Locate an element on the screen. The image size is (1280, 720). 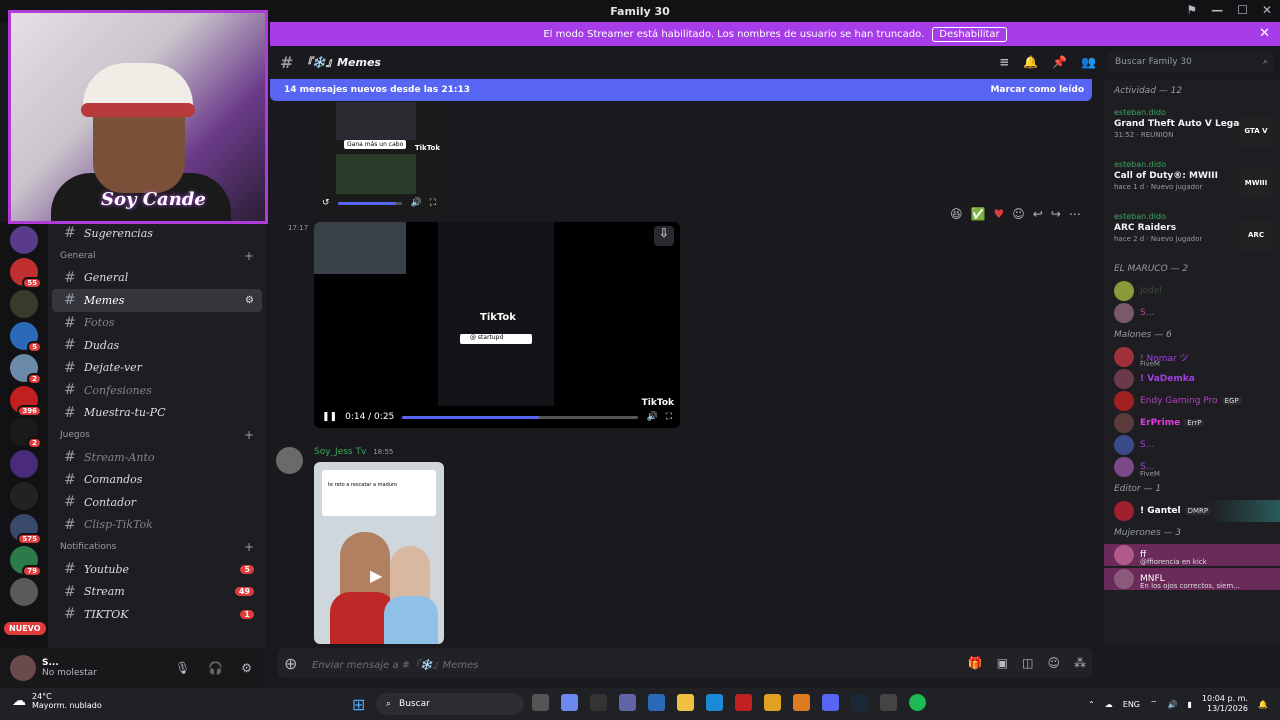
more-icon: ⋯ is located at coordinates (1075, 214).